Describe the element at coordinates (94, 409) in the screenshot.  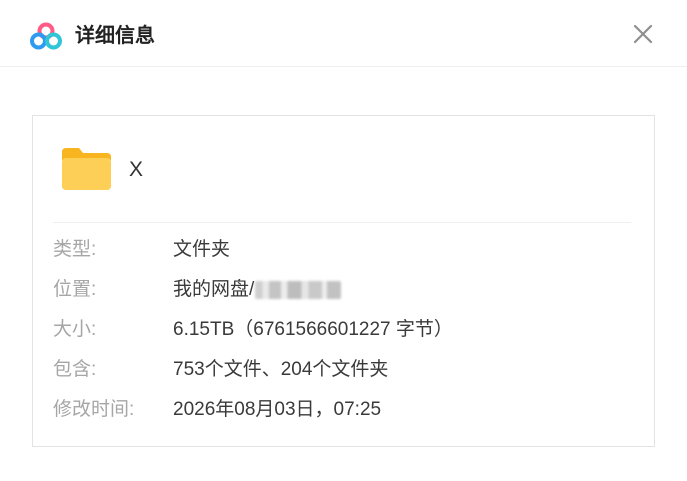
I see `modified-label: 修改时间:` at that location.